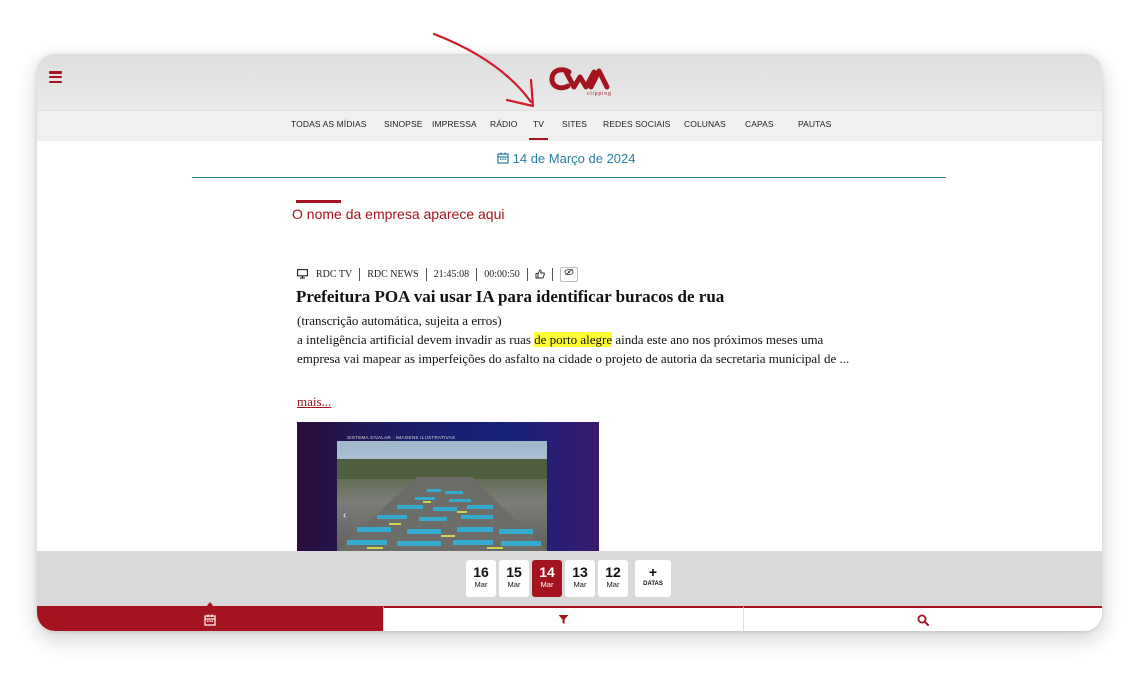 This screenshot has height=681, width=1139. I want to click on article-meta: RDC TV RDC NEWS 21:45:08 00:00:50, so click(437, 274).